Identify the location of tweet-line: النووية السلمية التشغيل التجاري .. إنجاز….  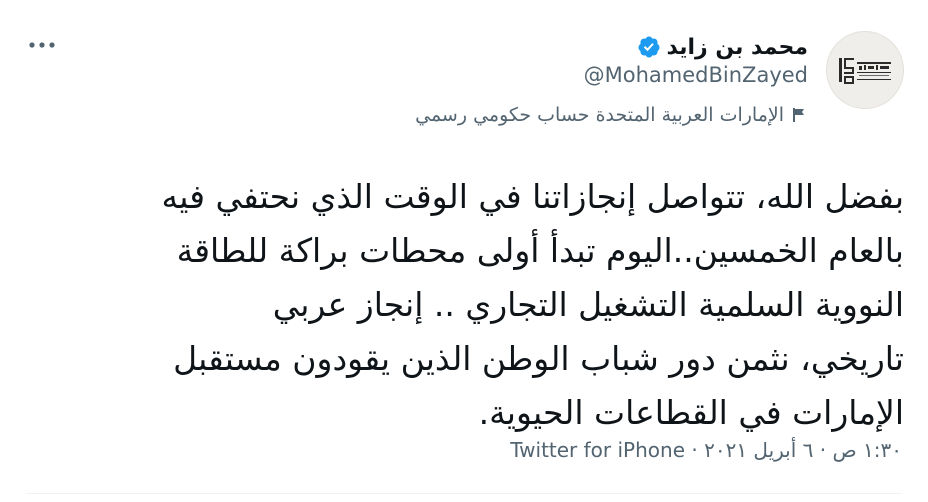
(588, 304).